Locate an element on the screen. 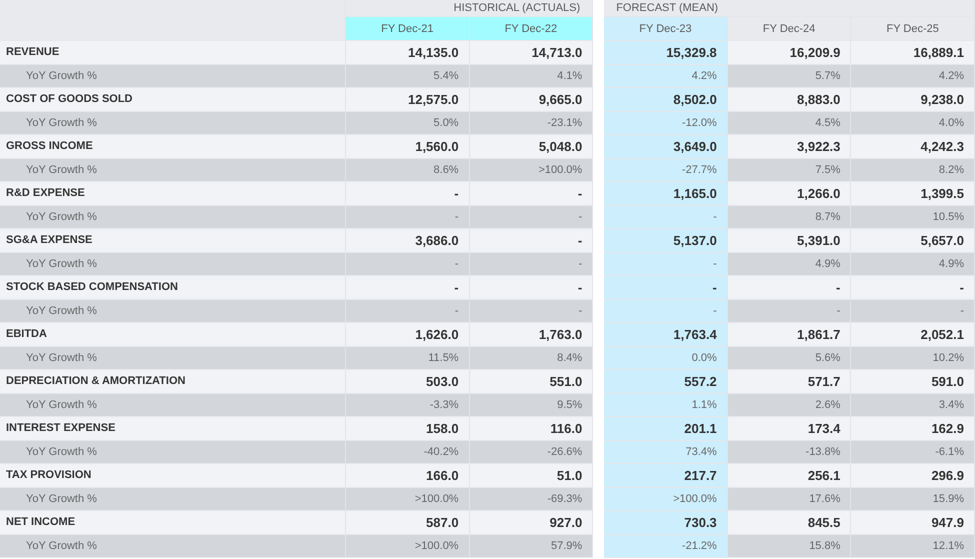 Image resolution: width=975 pixels, height=559 pixels. table-cell: 158.0 is located at coordinates (408, 428).